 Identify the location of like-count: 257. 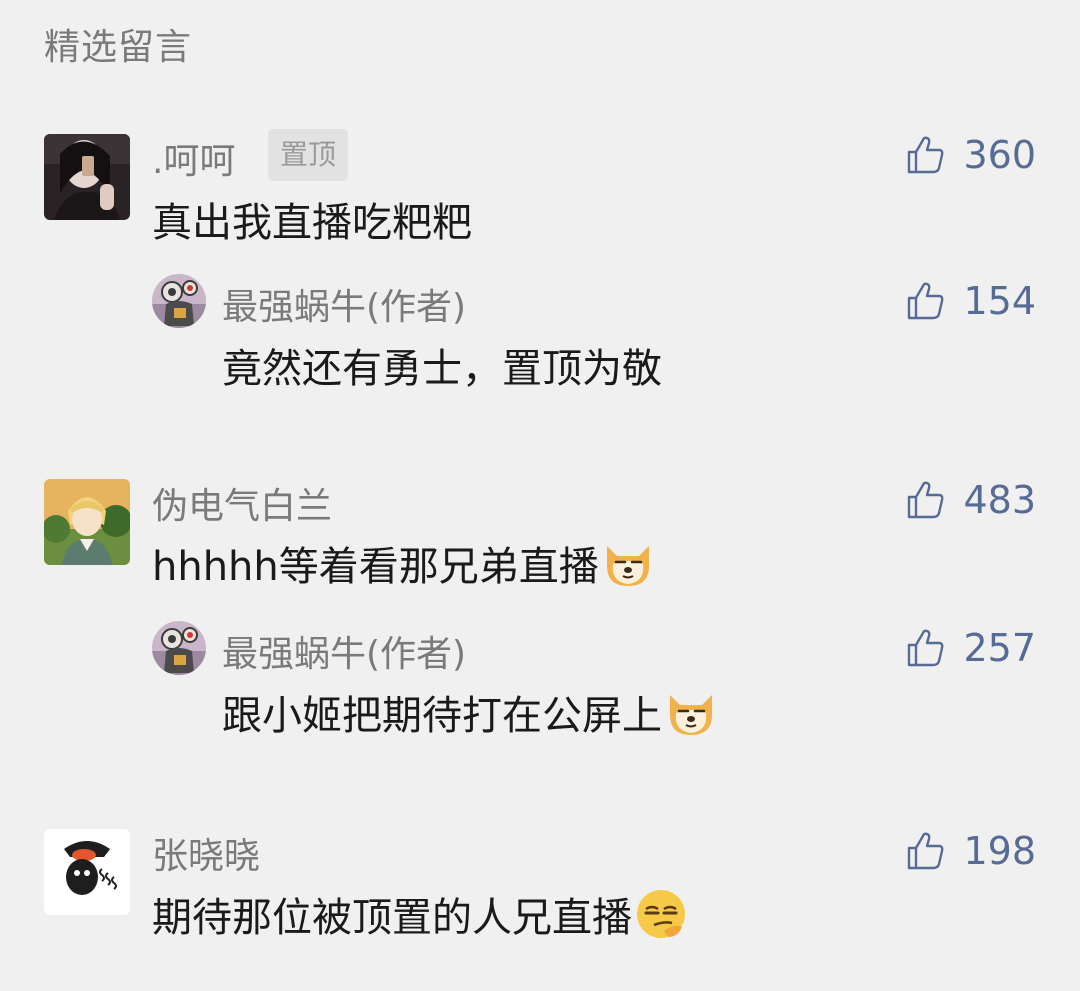
(999, 648).